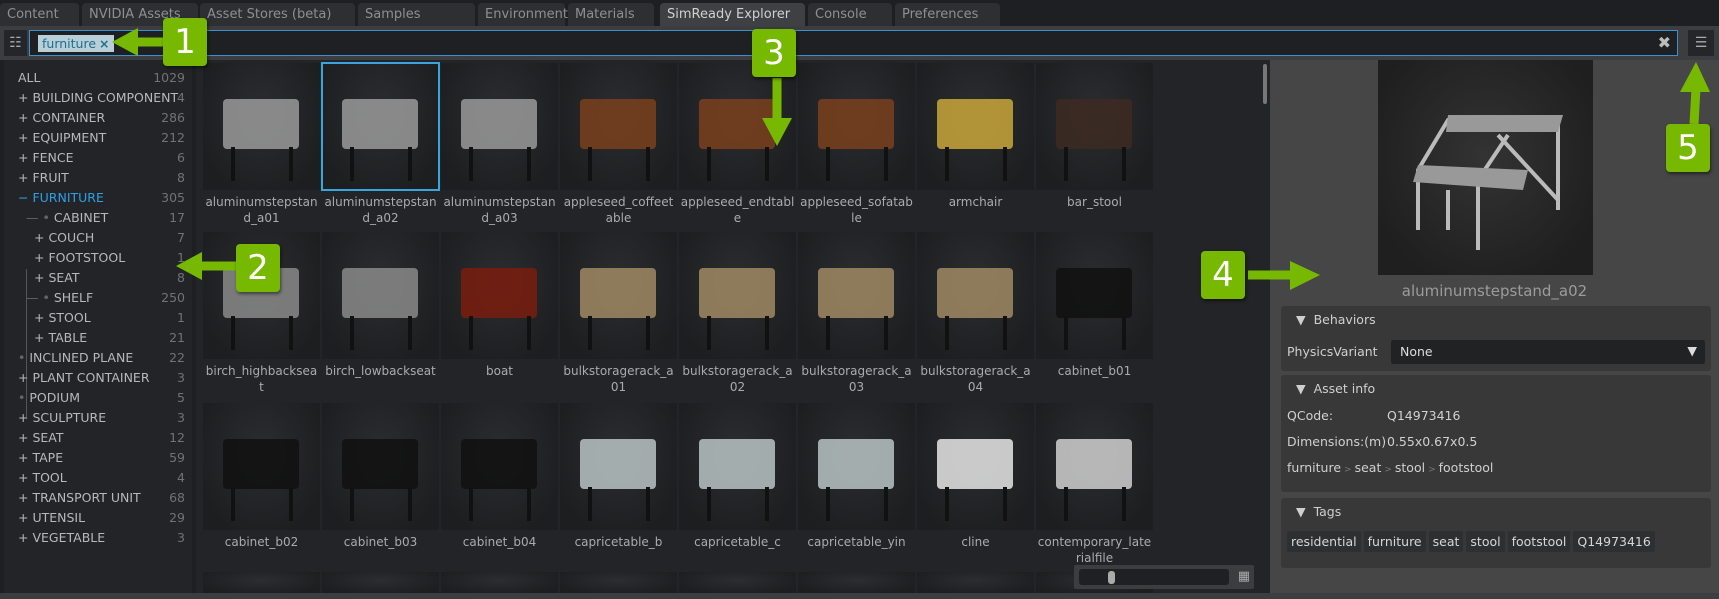 The height and width of the screenshot is (599, 1719). I want to click on callout-2: 2, so click(258, 268).